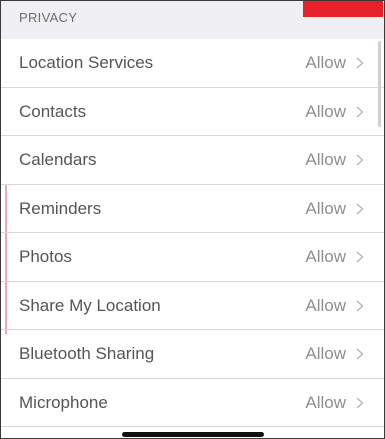  Describe the element at coordinates (63, 402) in the screenshot. I see `row-label: Microphone` at that location.